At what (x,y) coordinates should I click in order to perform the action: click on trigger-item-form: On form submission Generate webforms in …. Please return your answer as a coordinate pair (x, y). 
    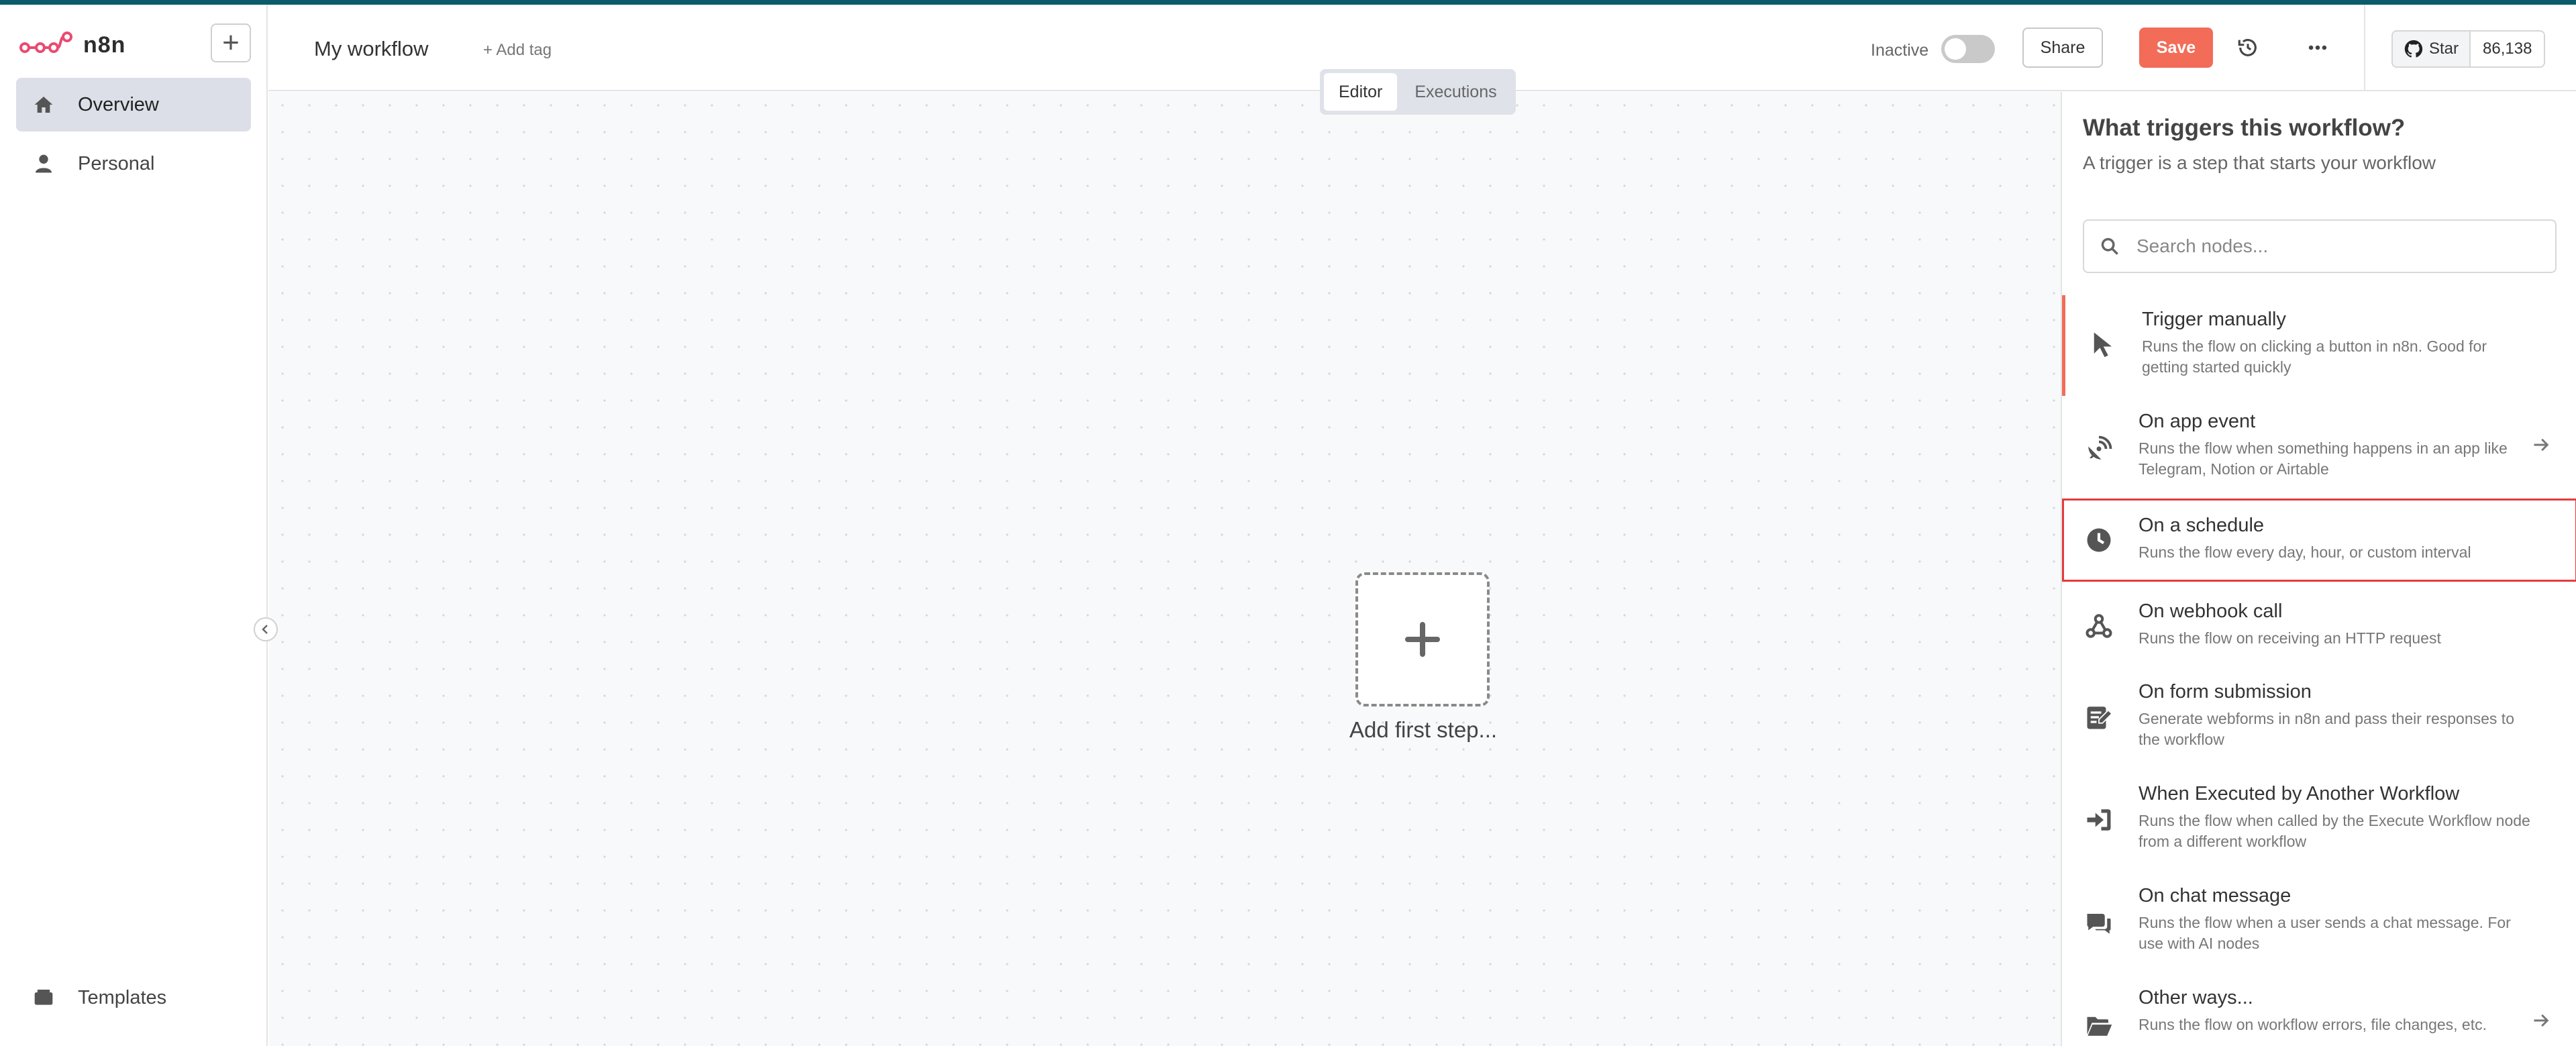
    Looking at the image, I should click on (2319, 717).